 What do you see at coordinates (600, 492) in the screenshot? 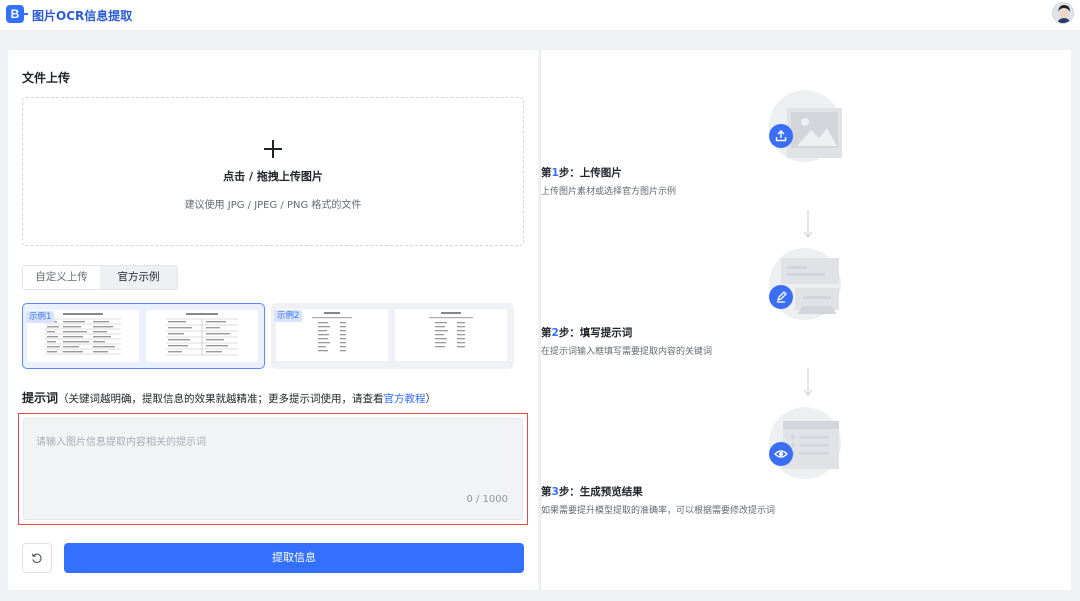
I see `step-title-text: 步：生成预览结果` at bounding box center [600, 492].